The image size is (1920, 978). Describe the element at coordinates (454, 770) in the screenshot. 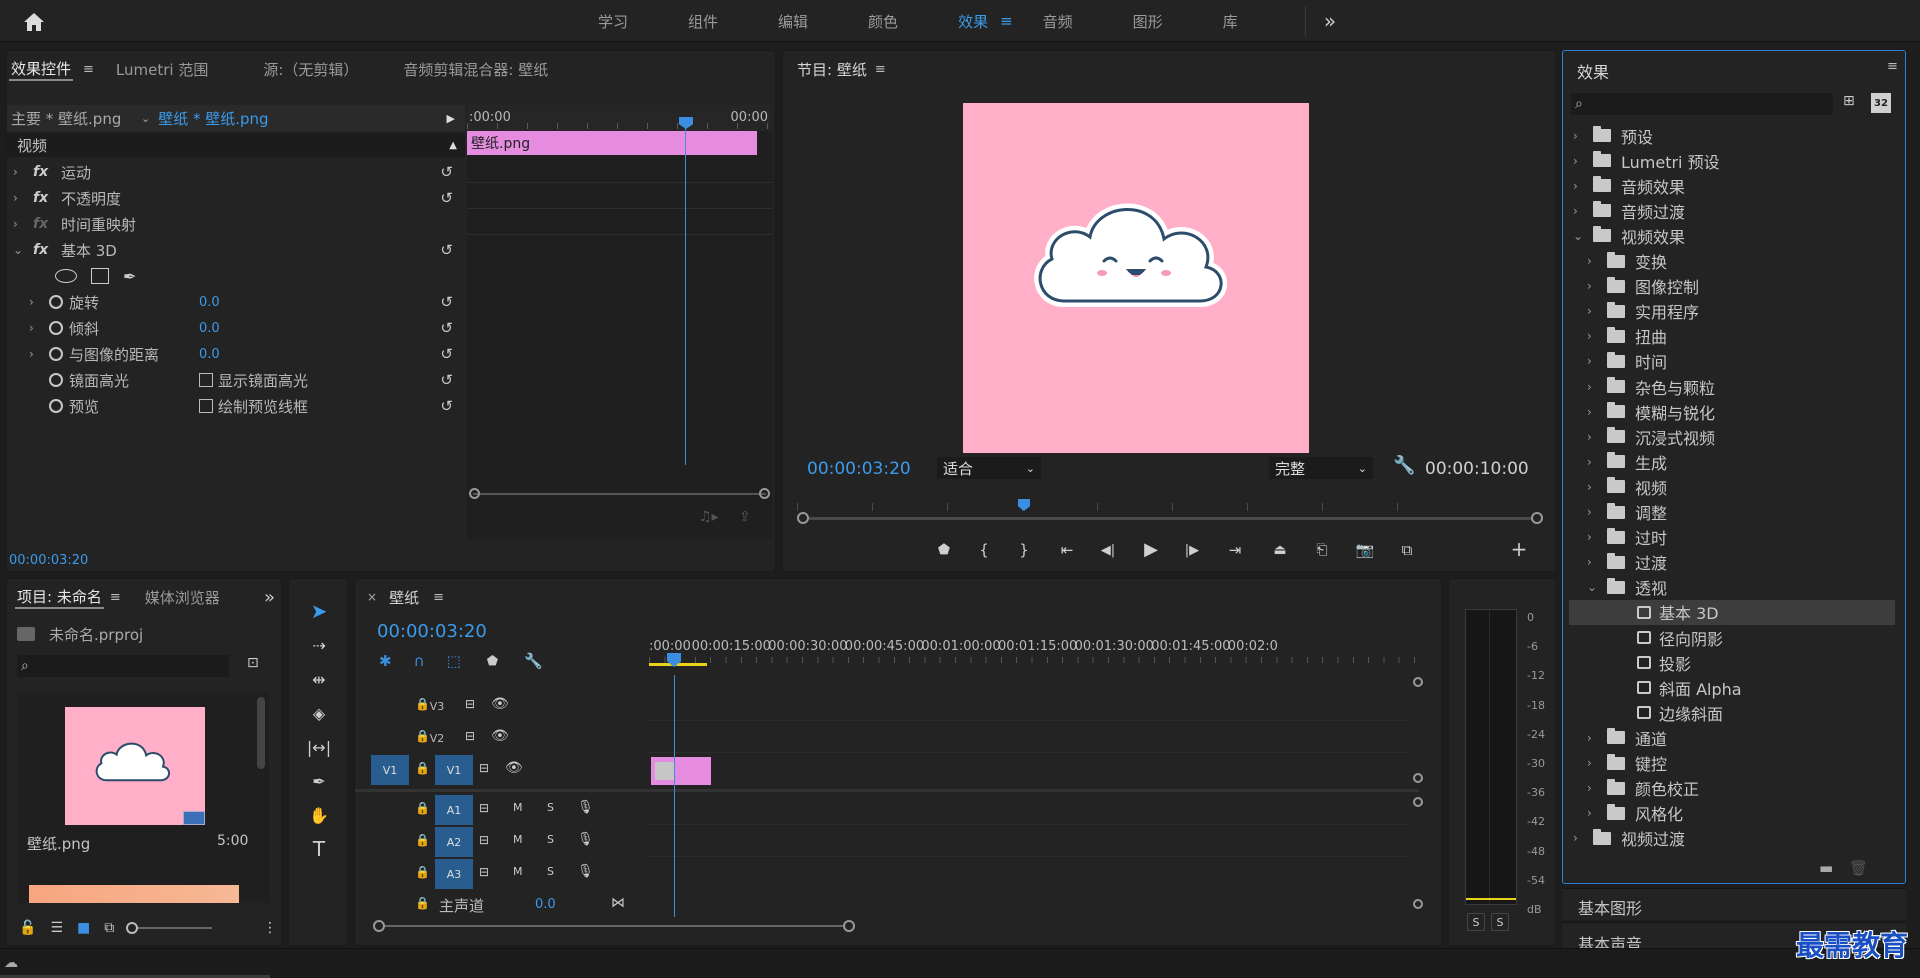

I see `track-target: V1` at that location.